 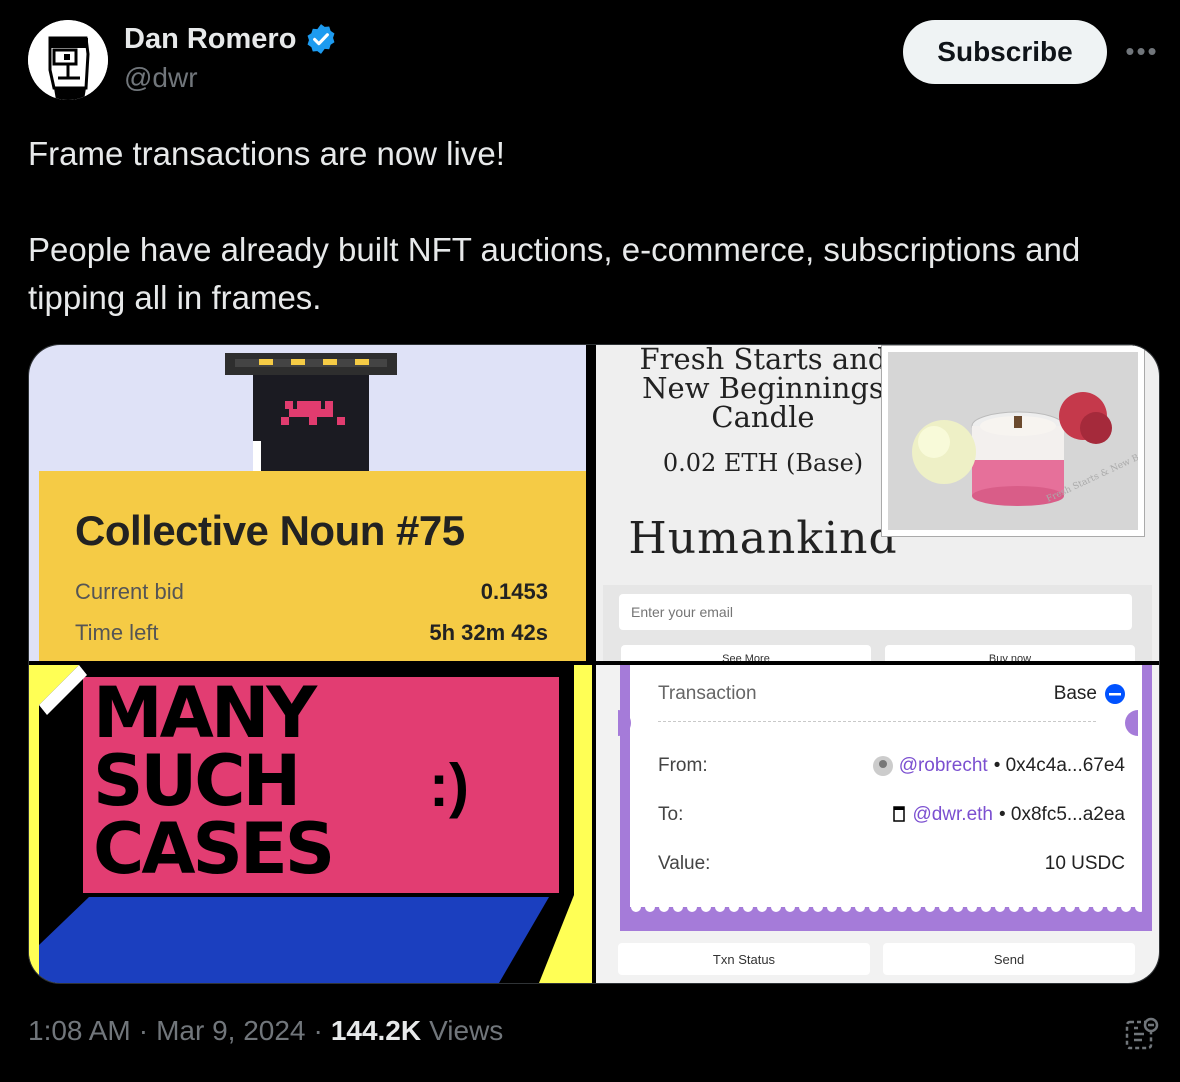 What do you see at coordinates (1142, 1034) in the screenshot?
I see `analytics-icon` at bounding box center [1142, 1034].